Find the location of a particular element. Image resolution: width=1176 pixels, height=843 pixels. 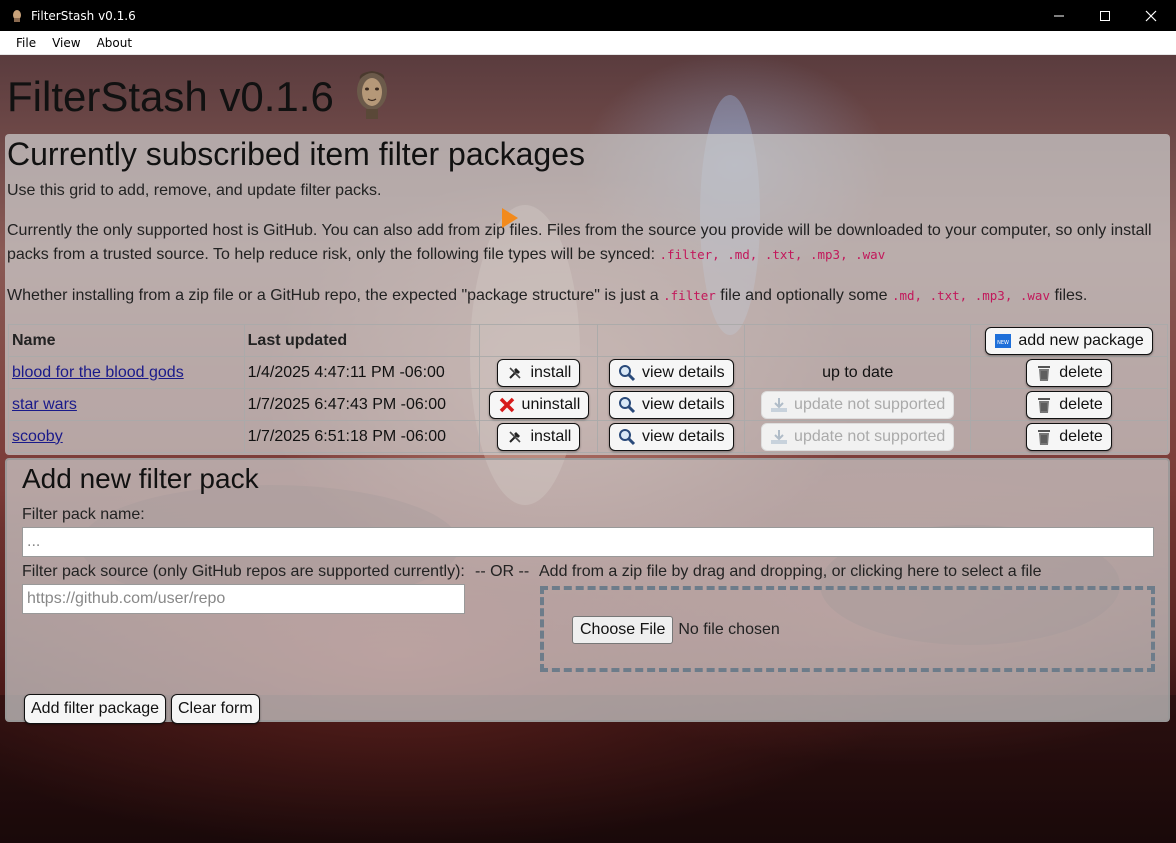

red-x-icon is located at coordinates (507, 405).